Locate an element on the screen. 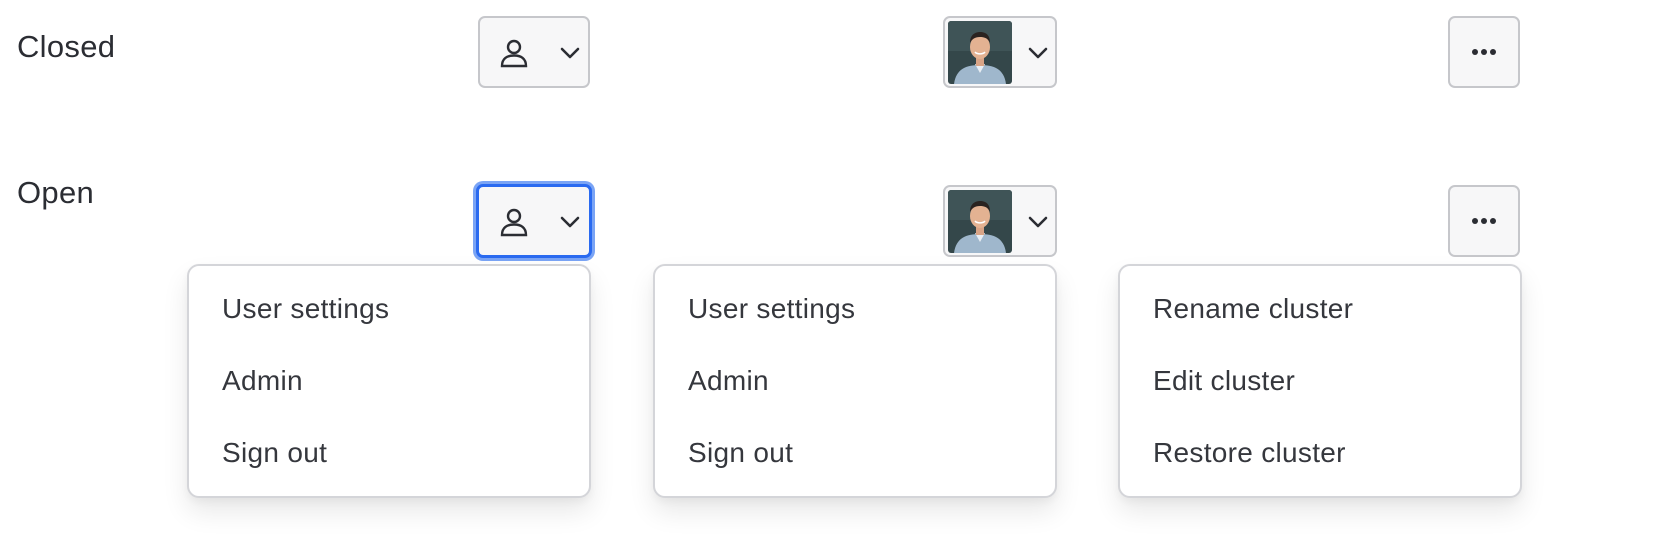 The height and width of the screenshot is (544, 1672). menu-item-restore-cluster: Restore cluster is located at coordinates (1320, 470).